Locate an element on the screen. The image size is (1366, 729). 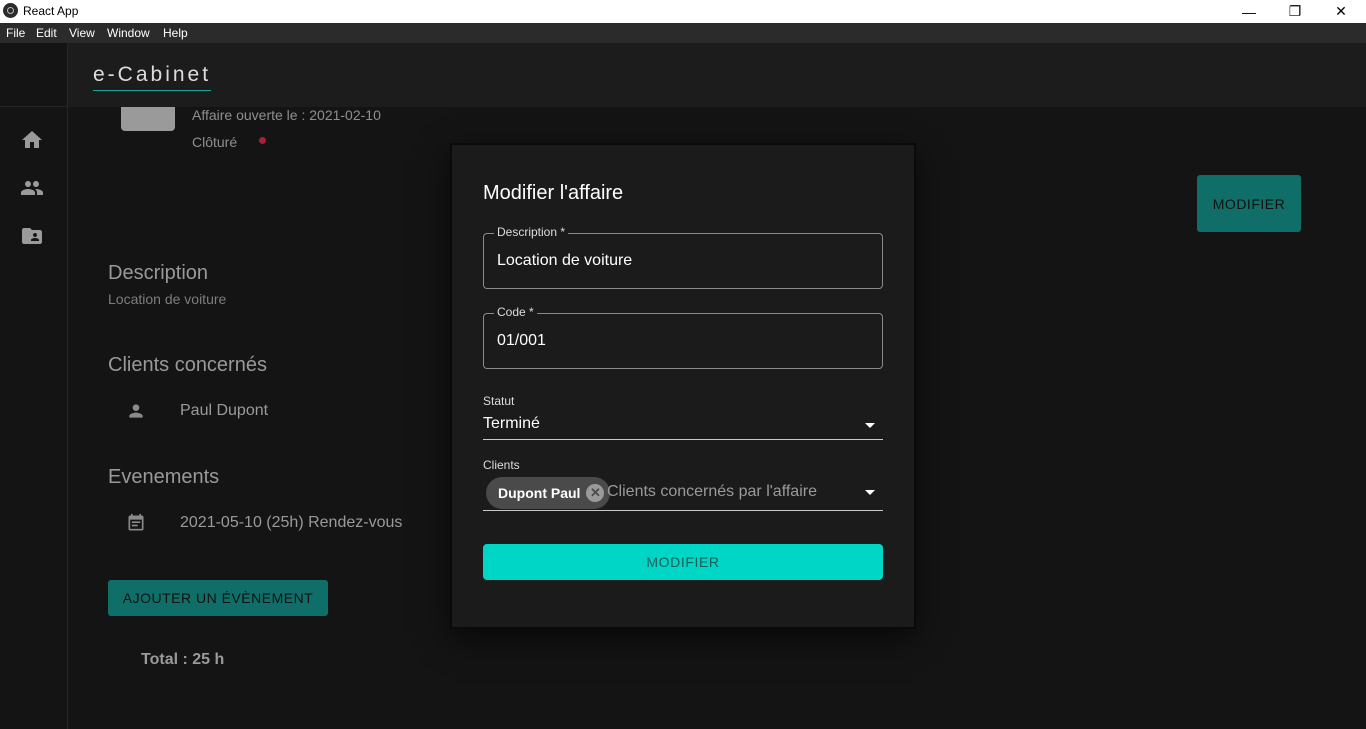
statut-value: Terminé is located at coordinates (511, 423).